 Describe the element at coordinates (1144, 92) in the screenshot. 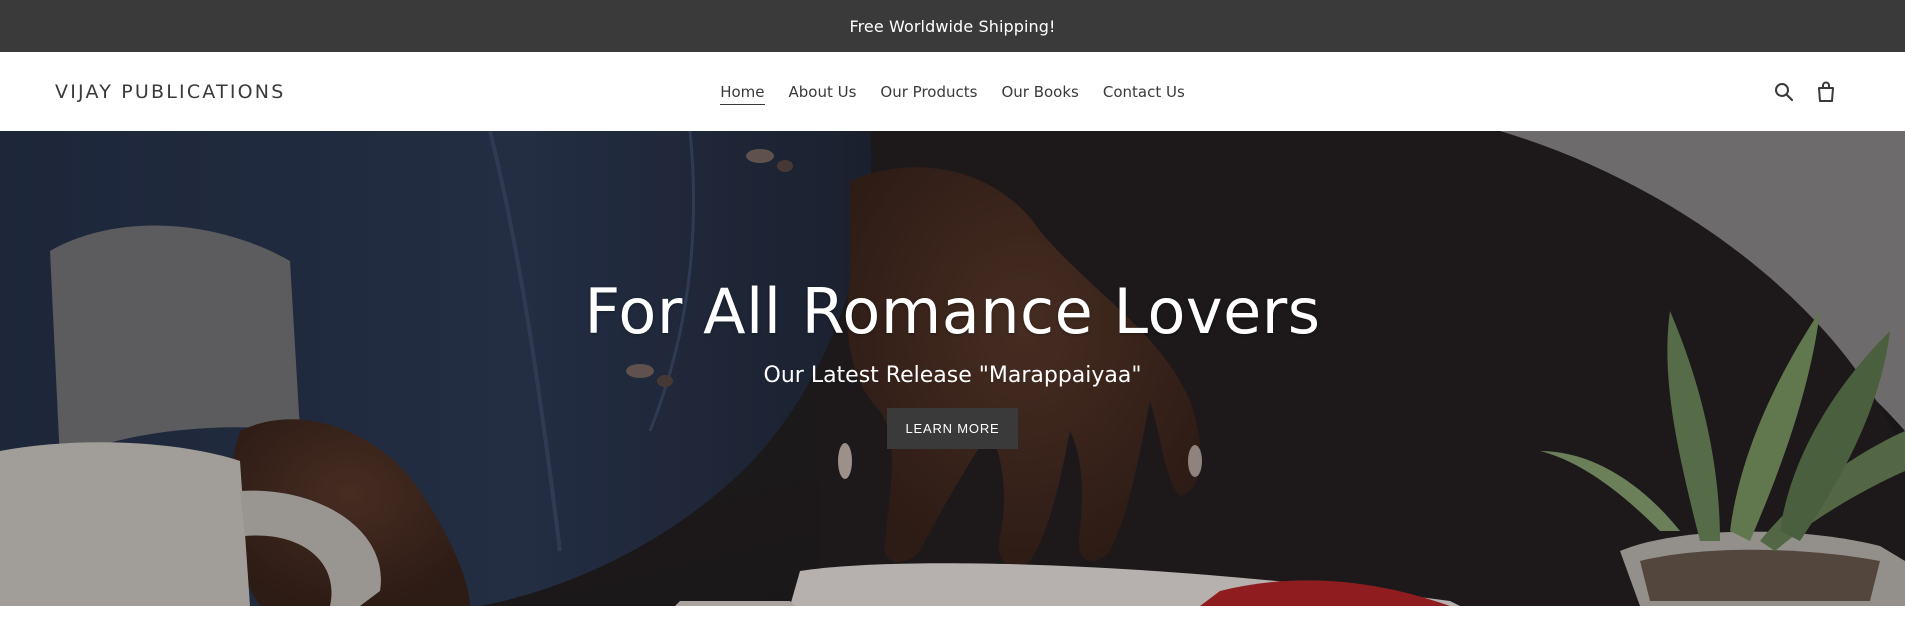

I see `nav-item-contact-us: Contact Us` at that location.